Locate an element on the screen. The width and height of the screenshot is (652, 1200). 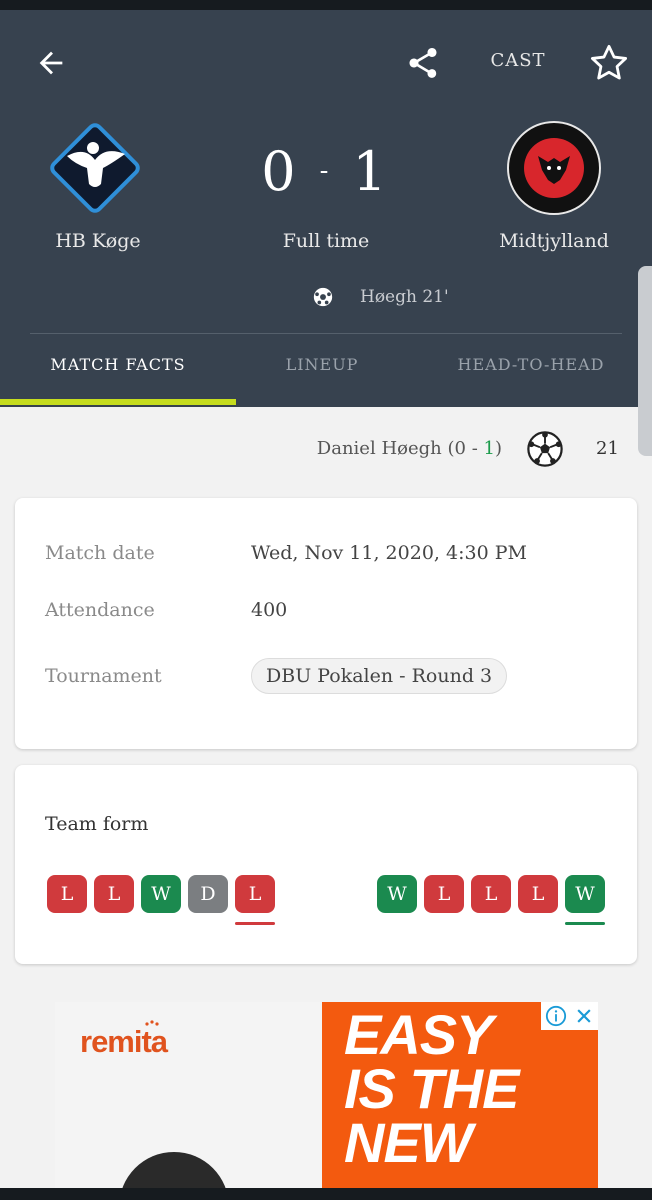
tab-bar: MATCH FACTS LINEUP HEAD-TO-HEAD is located at coordinates (326, 375).